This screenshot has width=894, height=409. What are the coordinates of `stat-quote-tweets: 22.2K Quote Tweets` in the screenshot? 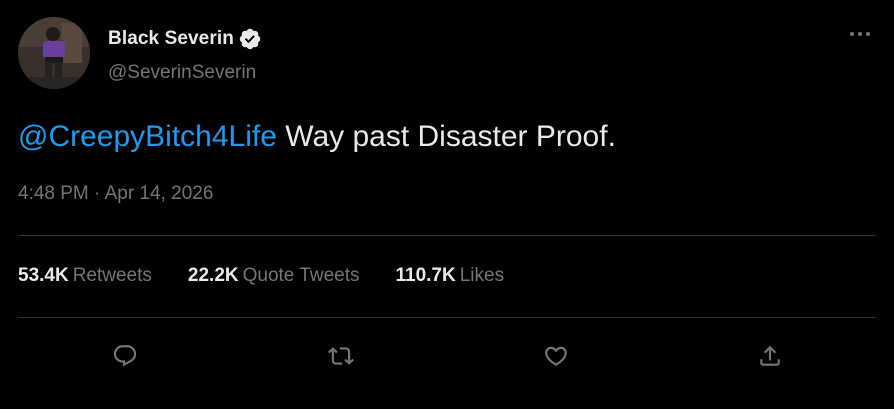 It's located at (274, 276).